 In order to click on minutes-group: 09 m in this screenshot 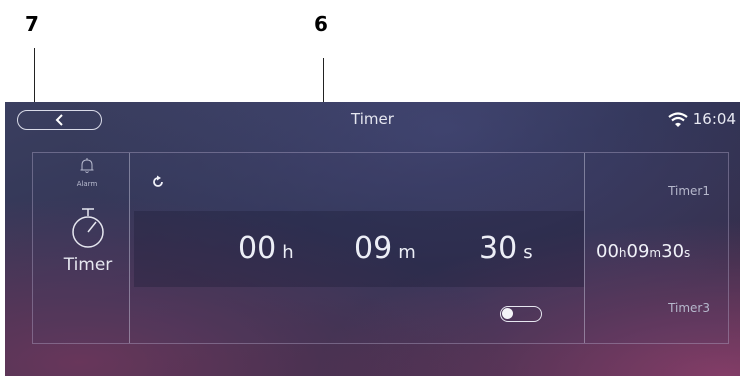, I will do `click(385, 248)`.